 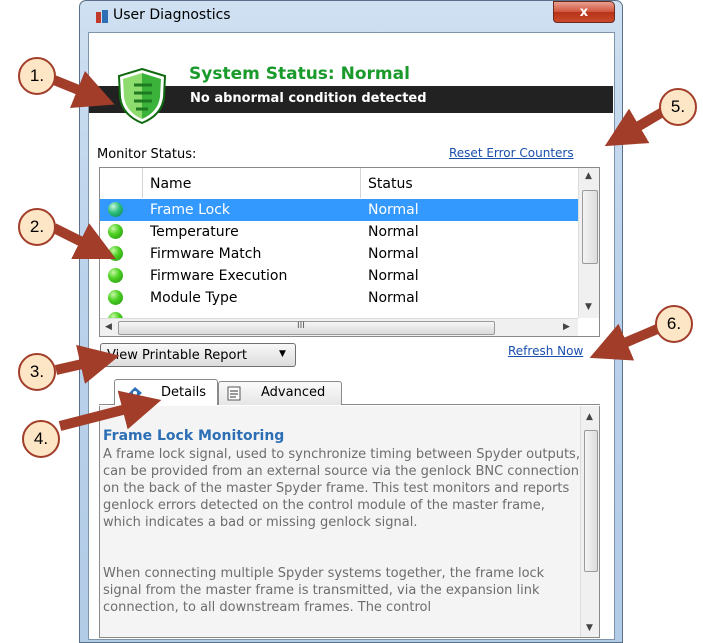 I want to click on callout-badge-6: 6., so click(x=674, y=324).